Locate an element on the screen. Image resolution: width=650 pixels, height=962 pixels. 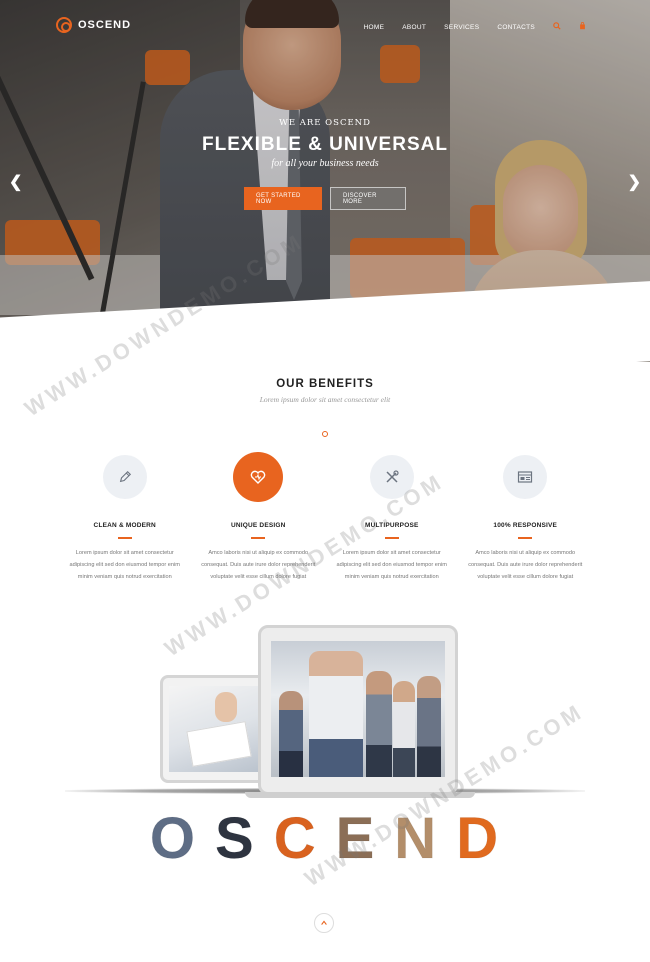
showcase-letter: O is located at coordinates (173, 839).